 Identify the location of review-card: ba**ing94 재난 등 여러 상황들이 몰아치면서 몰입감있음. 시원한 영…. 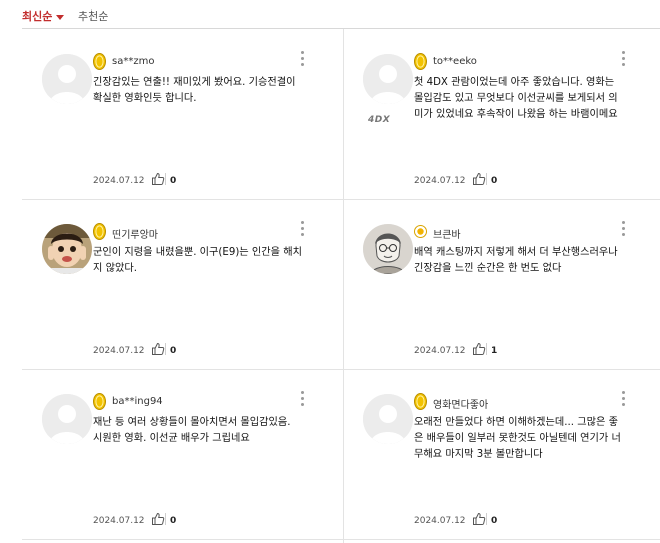
(172, 454).